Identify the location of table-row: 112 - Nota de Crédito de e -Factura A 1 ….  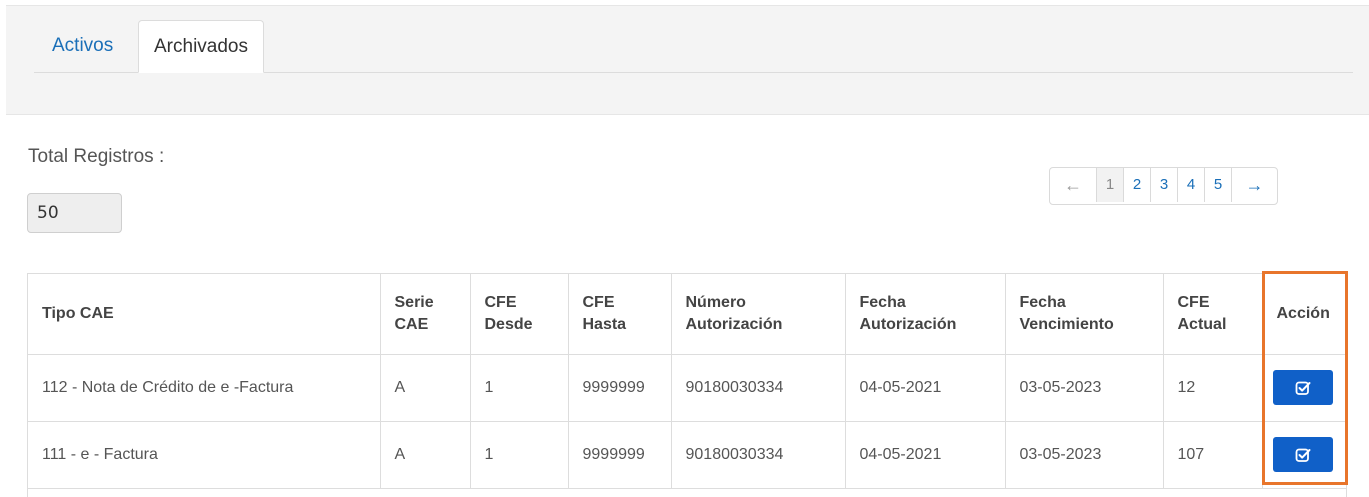
(687, 388).